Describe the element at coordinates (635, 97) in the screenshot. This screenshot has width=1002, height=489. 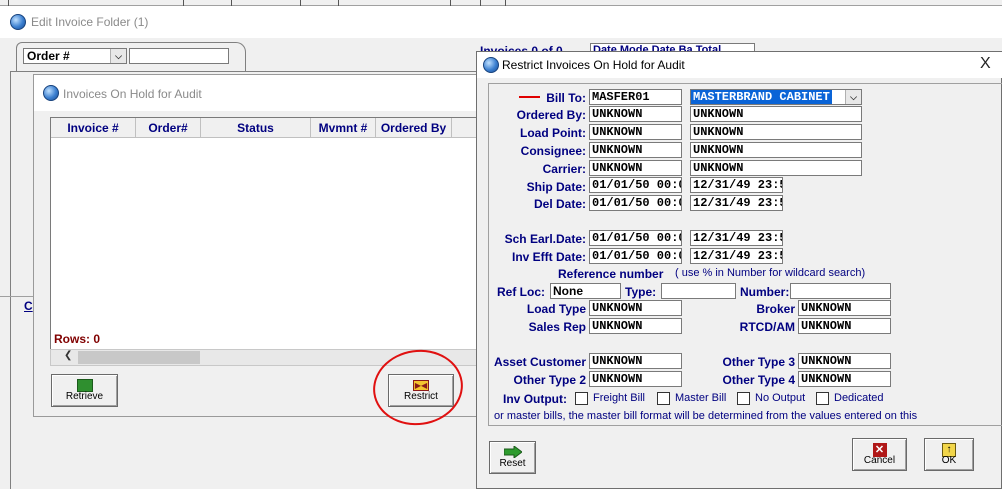
I see `bill-to-code-field: MASFER01` at that location.